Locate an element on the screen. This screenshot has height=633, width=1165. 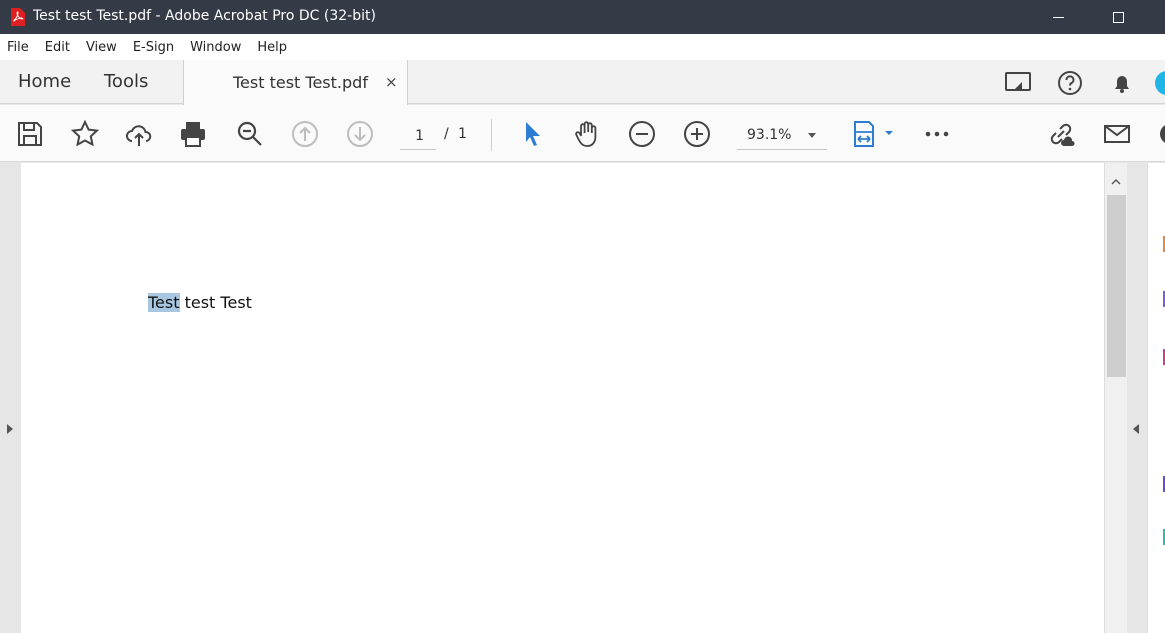
zoom-in-icon is located at coordinates (697, 134).